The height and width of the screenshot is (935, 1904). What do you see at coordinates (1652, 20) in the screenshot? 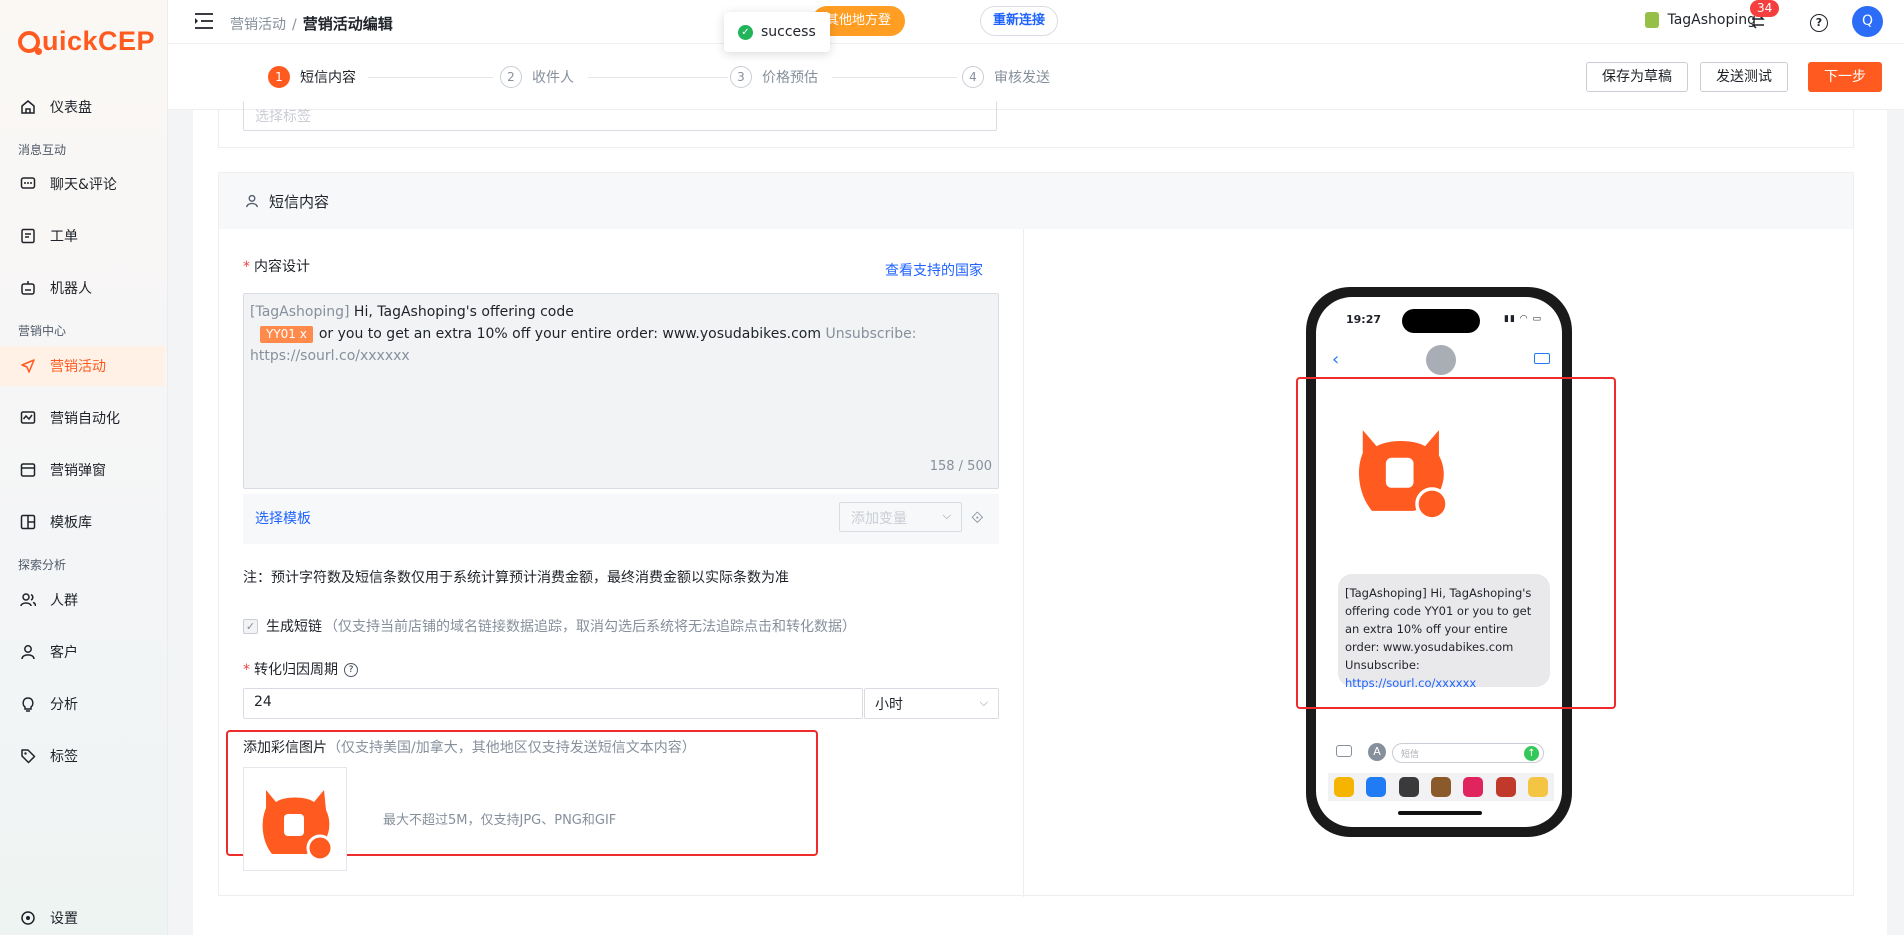
I see `shopify-icon` at bounding box center [1652, 20].